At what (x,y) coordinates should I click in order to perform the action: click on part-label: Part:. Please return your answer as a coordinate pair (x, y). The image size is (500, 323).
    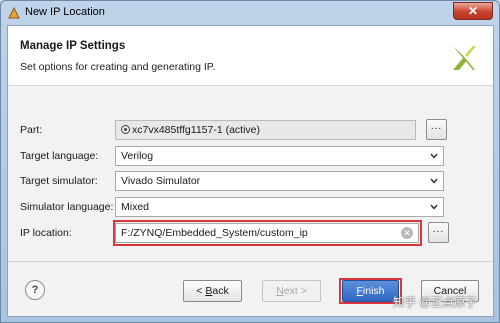
    Looking at the image, I should click on (31, 130).